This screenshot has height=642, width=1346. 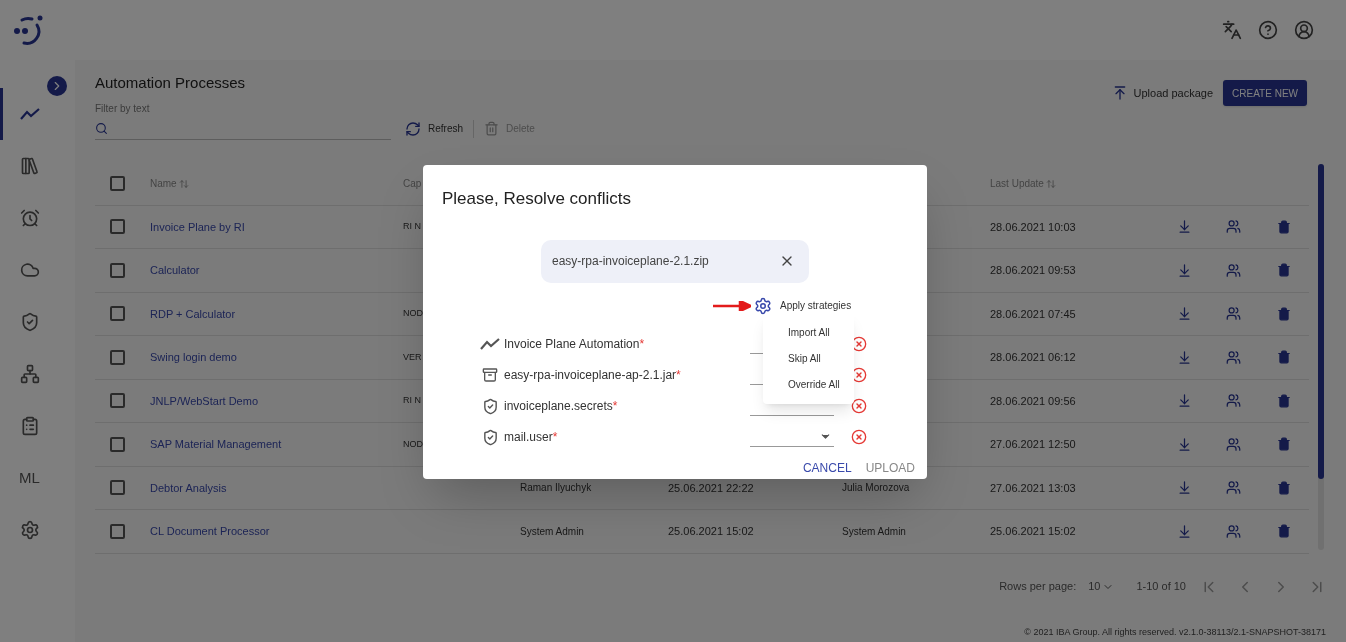 I want to click on table-cell-text: 28.06.2021 07:45, so click(x=1033, y=314).